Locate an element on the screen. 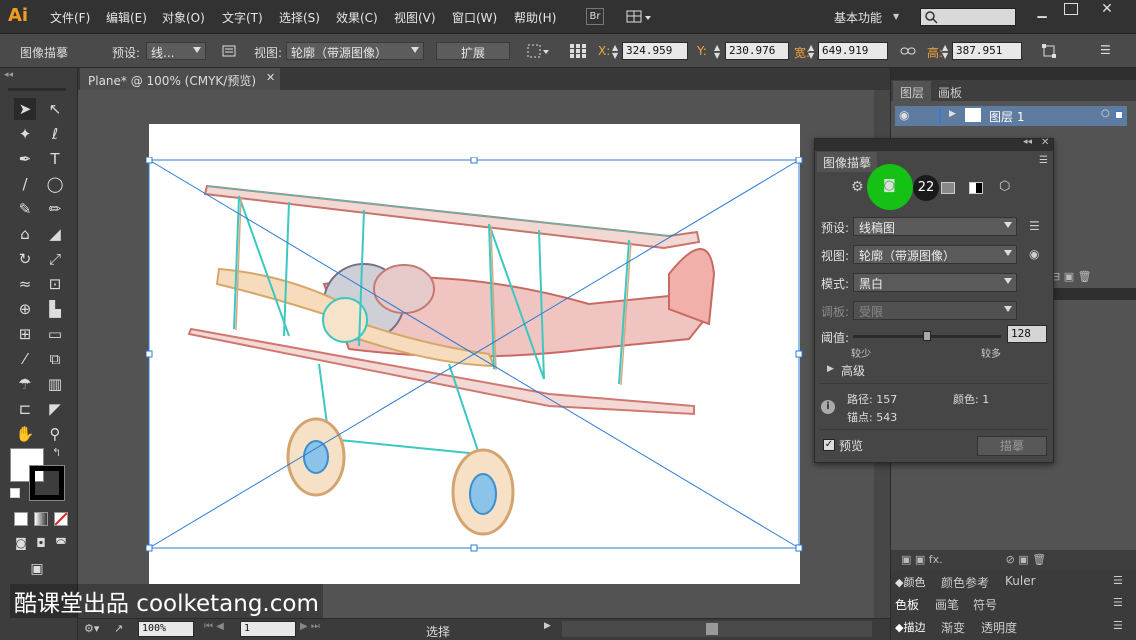 The width and height of the screenshot is (1136, 640). tab-color-guide: 颜色参考 is located at coordinates (965, 582).